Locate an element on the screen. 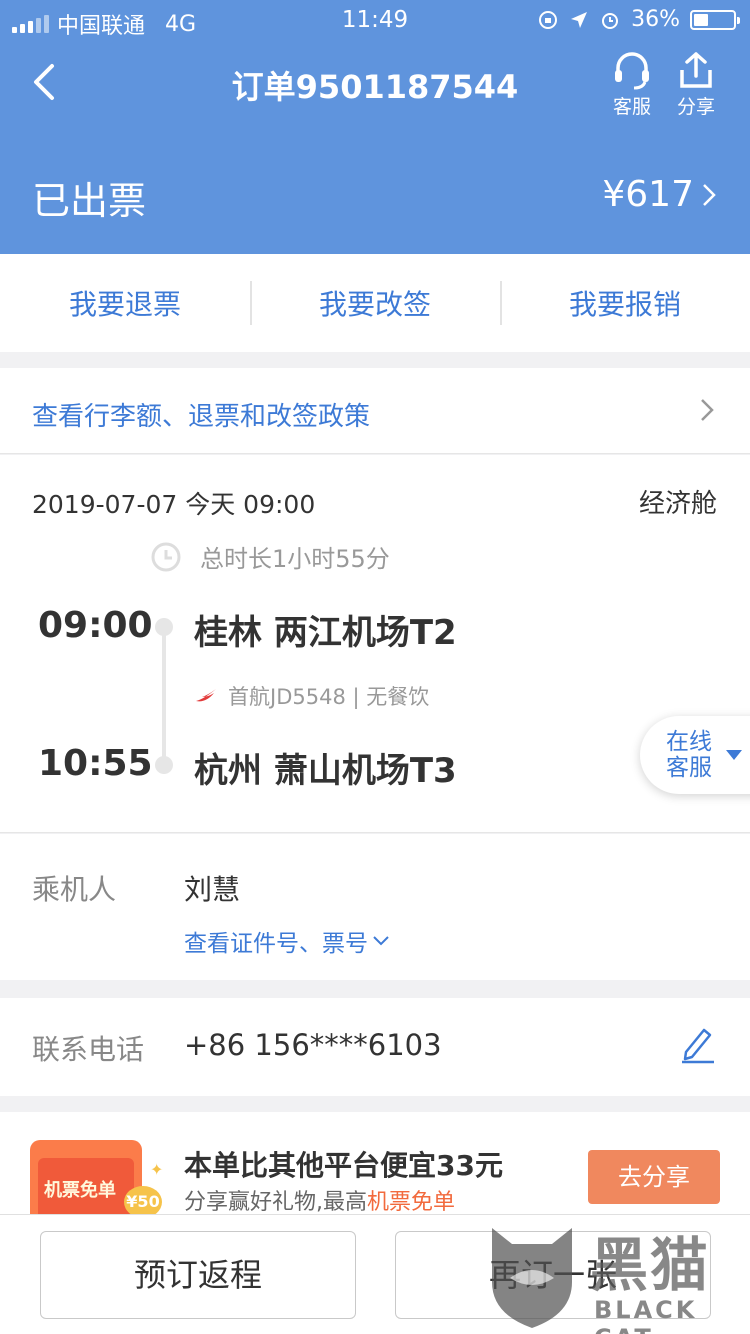 The height and width of the screenshot is (1334, 750). share-button: 分享 is located at coordinates (696, 84).